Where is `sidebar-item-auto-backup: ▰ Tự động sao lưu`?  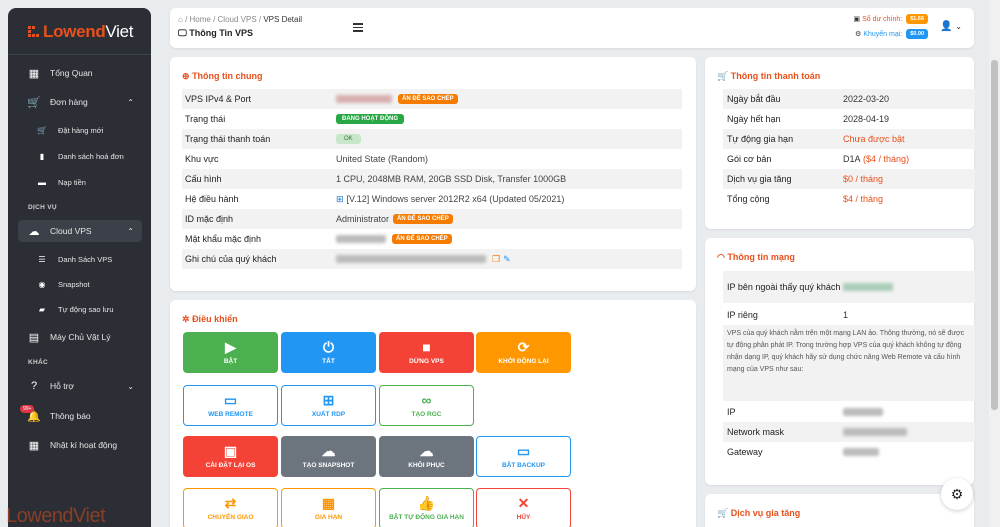 sidebar-item-auto-backup: ▰ Tự động sao lưu is located at coordinates (80, 309).